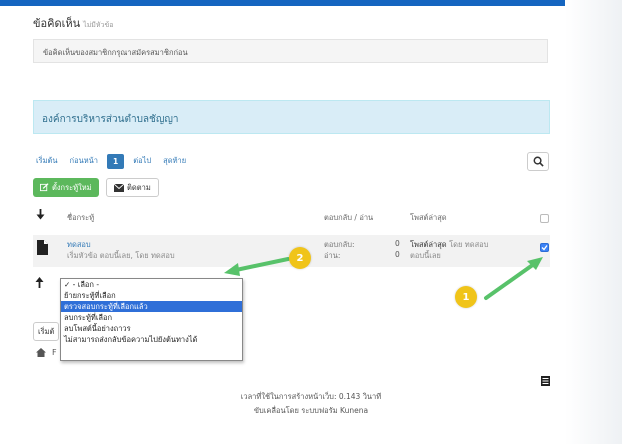  What do you see at coordinates (510, 281) in the screenshot?
I see `arrow-to-checkbox` at bounding box center [510, 281].